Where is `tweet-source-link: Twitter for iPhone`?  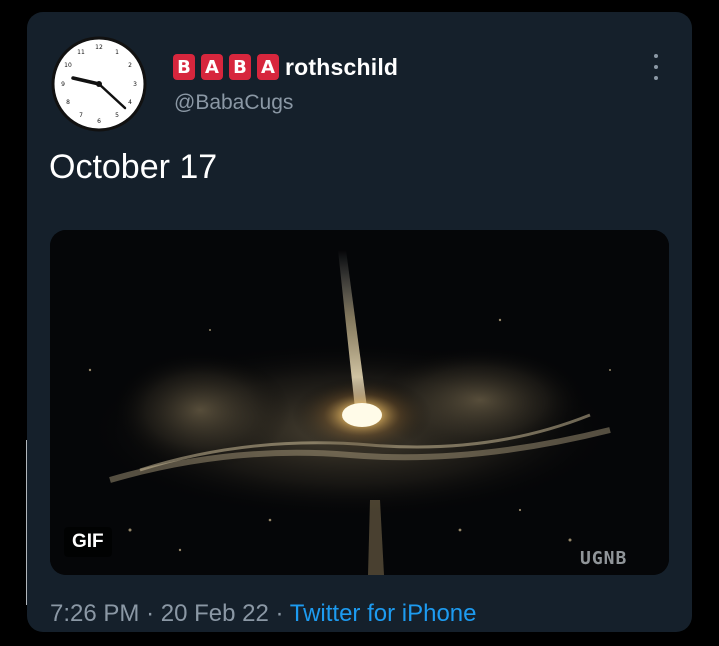 tweet-source-link: Twitter for iPhone is located at coordinates (383, 613).